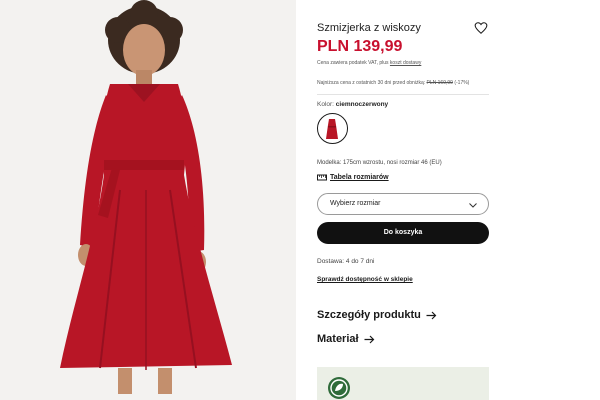 Image resolution: width=600 pixels, height=400 pixels. I want to click on lowest-price-discount: (-17%), so click(462, 83).